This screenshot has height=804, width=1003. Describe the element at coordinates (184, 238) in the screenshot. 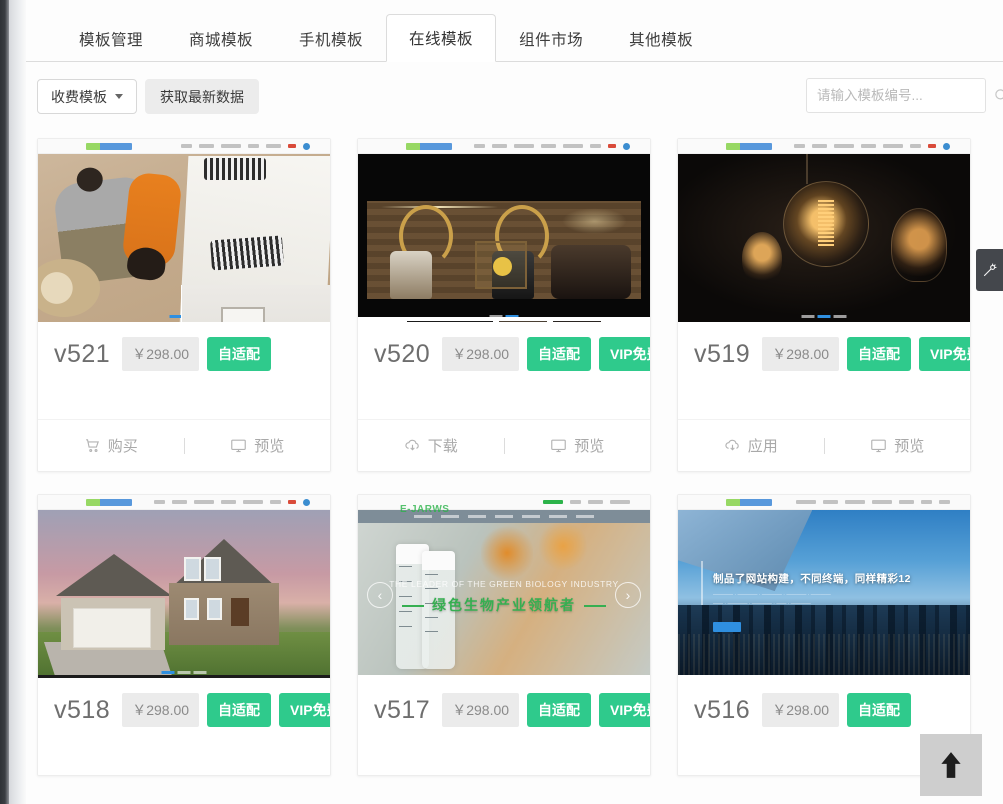

I see `thumbnail-hero: 产品` at that location.